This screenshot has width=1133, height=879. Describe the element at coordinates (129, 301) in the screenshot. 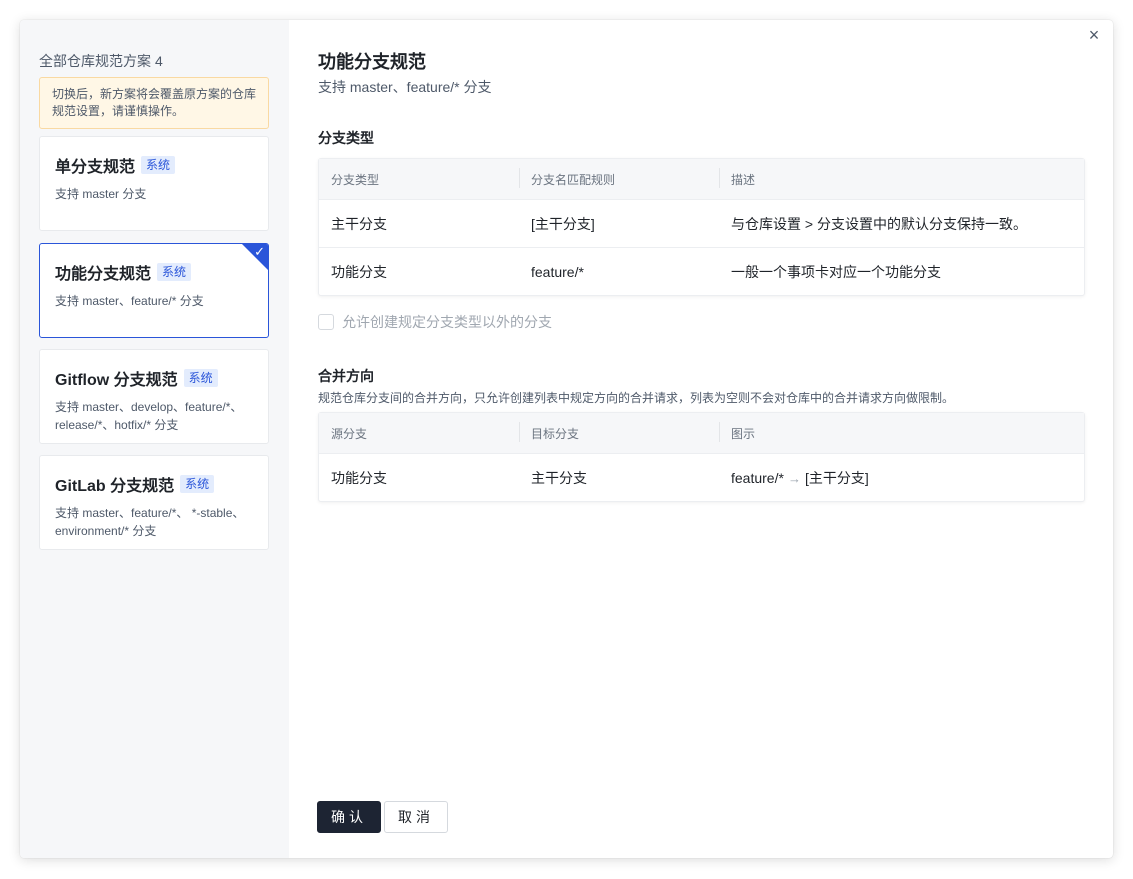

I see `scheme-desc: 支持 master、feature/* 分支` at that location.